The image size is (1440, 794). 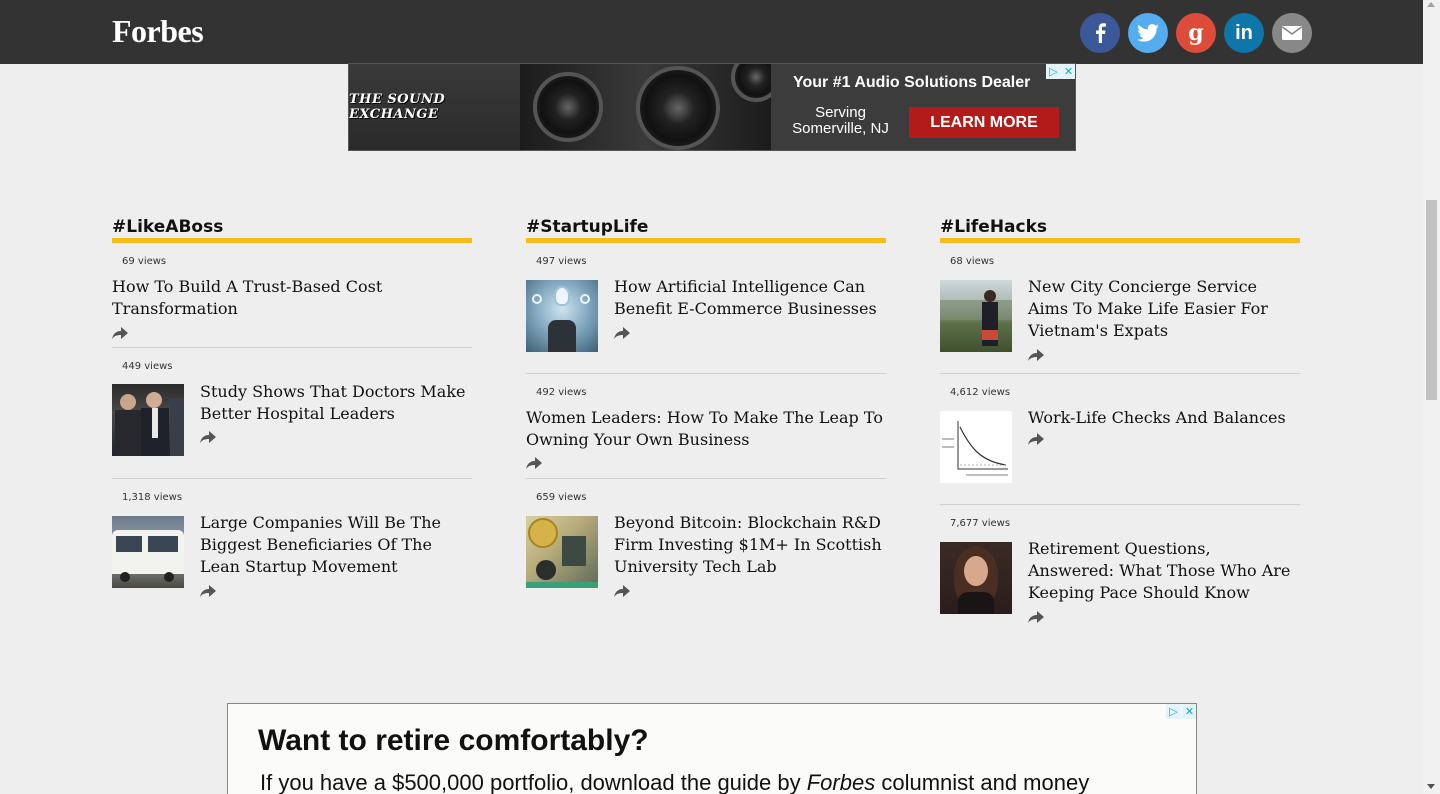 I want to click on twitter-icon, so click(x=1148, y=33).